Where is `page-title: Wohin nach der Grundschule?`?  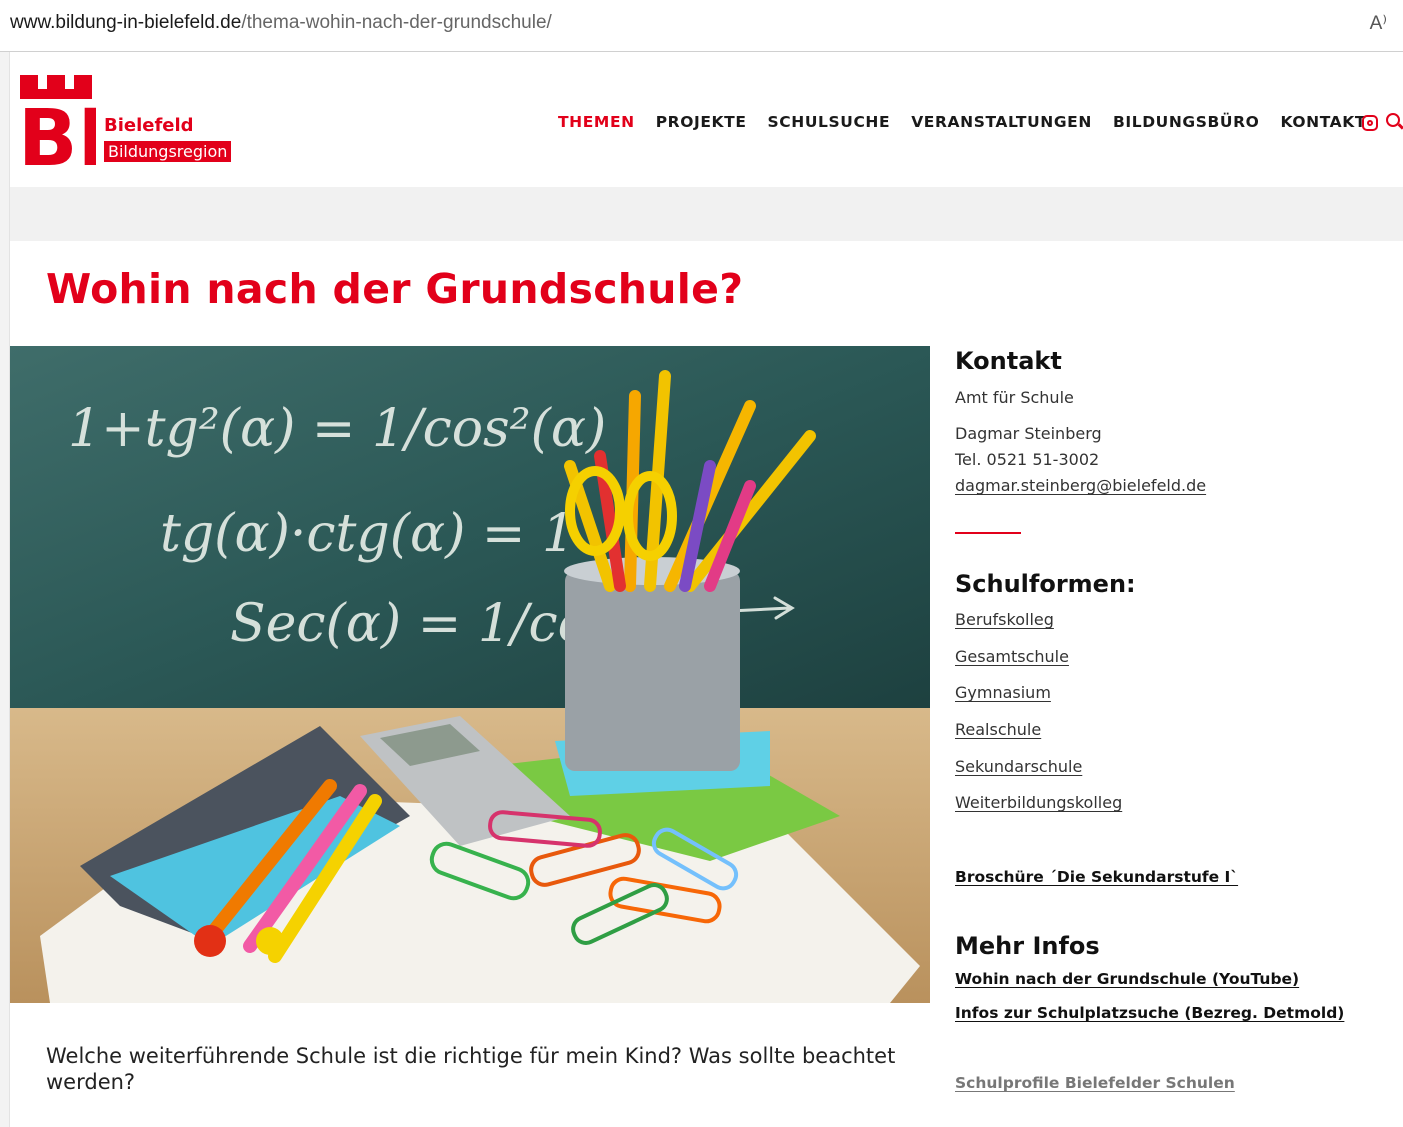
page-title: Wohin nach der Grundschule? is located at coordinates (395, 289).